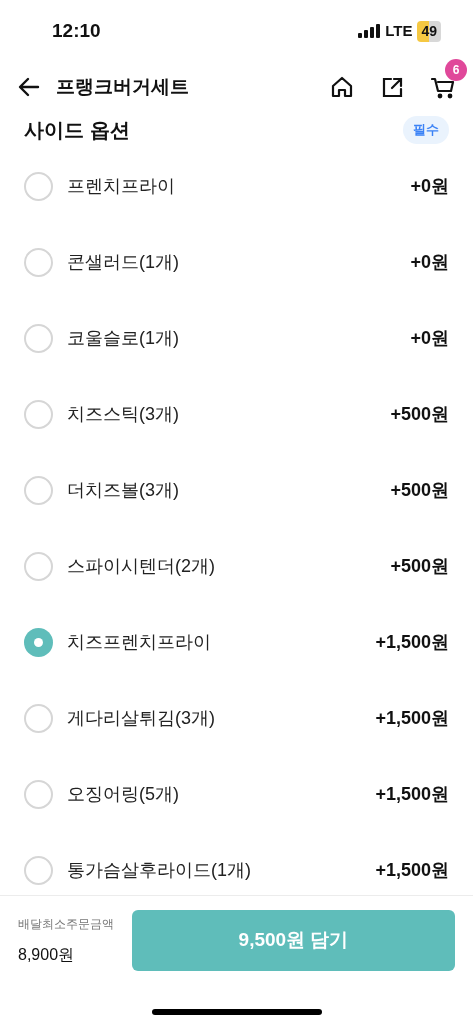 This screenshot has height=1024, width=473. I want to click on status-time: 12:10, so click(76, 30).